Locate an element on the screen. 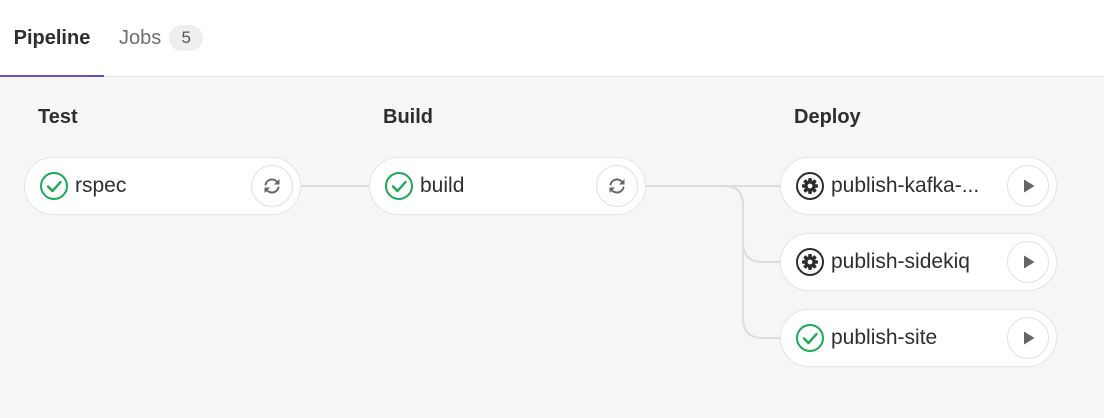  job-publish-site: publish-site is located at coordinates (918, 338).